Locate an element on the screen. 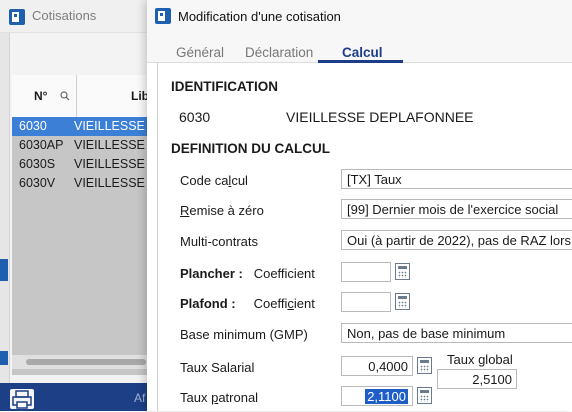 The width and height of the screenshot is (572, 412). table-row: 6030AP VIEILLESSE D is located at coordinates (84, 145).